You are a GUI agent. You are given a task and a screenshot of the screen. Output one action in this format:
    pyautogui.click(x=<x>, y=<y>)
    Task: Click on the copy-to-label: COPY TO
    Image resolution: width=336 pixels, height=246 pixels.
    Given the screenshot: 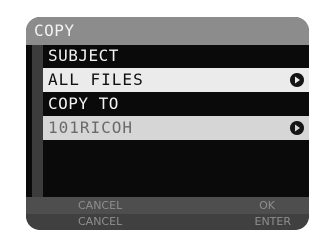 What is the action you would take?
    pyautogui.click(x=83, y=103)
    